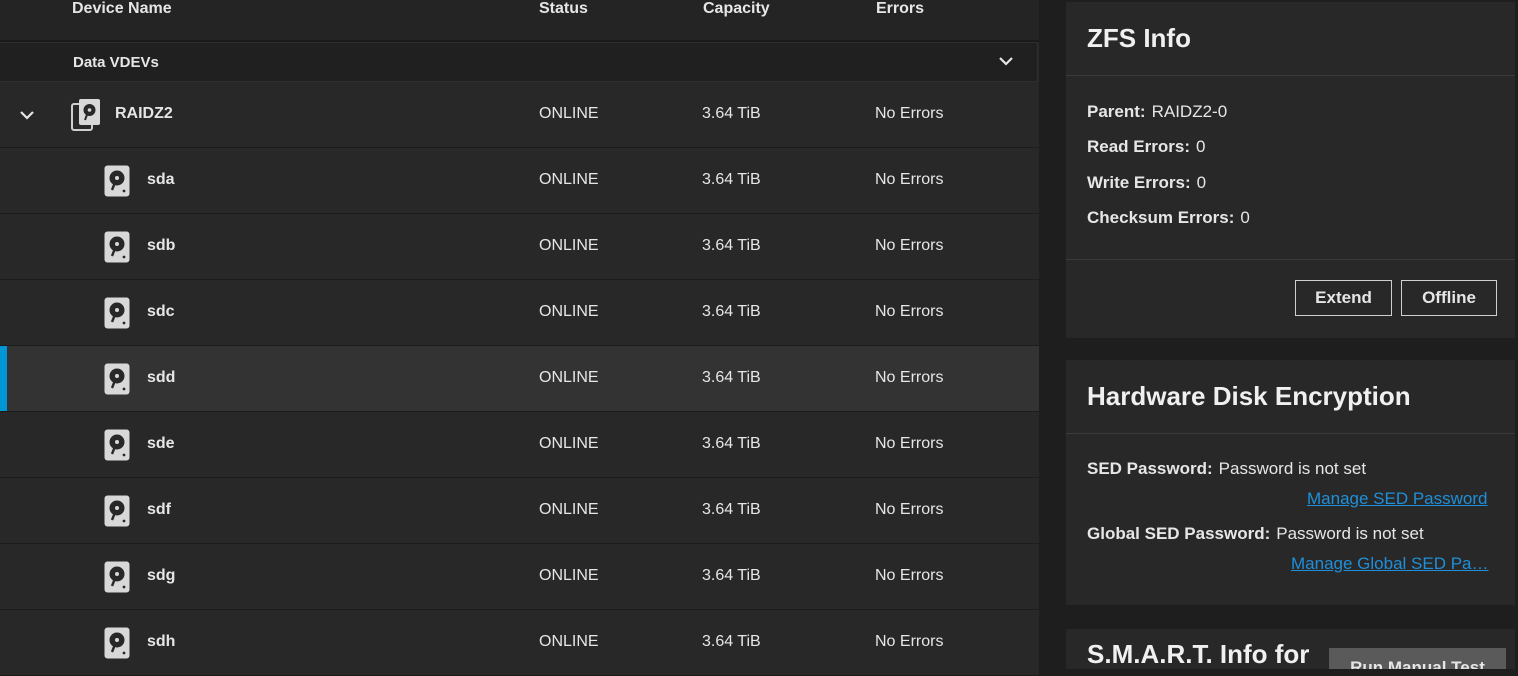 The height and width of the screenshot is (676, 1518). Describe the element at coordinates (731, 113) in the screenshot. I see `vdev-capacity: 3.64 TiB` at that location.